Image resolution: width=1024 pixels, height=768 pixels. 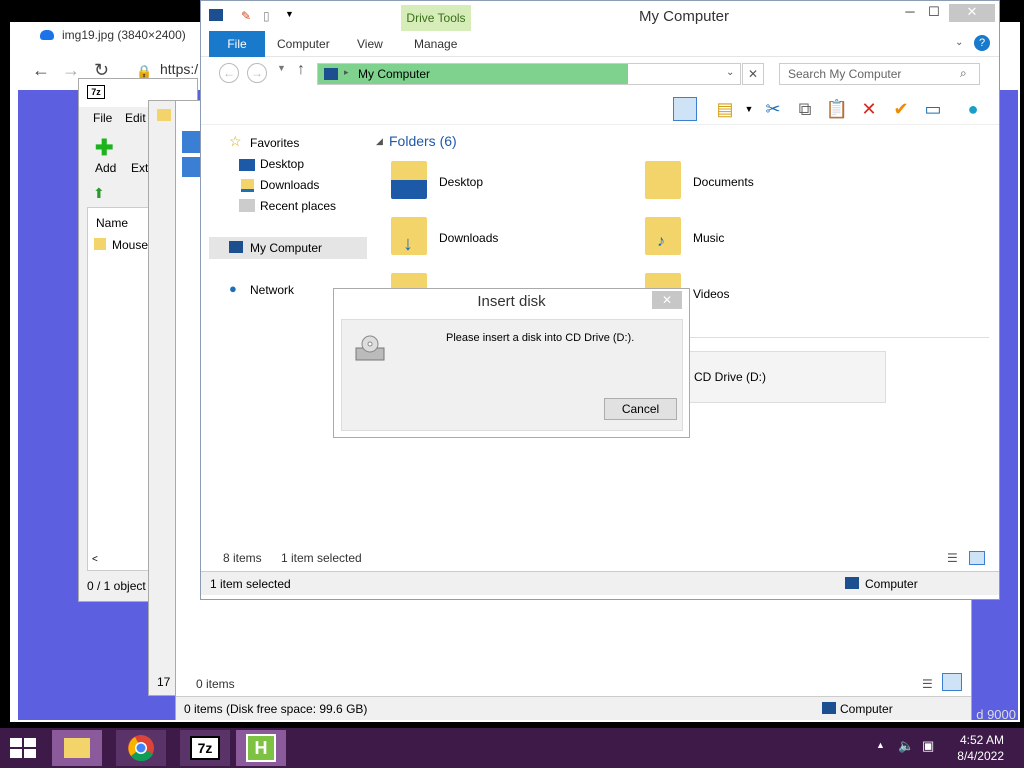 What do you see at coordinates (301, 70) in the screenshot?
I see `up-arrow-icon: ↑` at bounding box center [301, 70].